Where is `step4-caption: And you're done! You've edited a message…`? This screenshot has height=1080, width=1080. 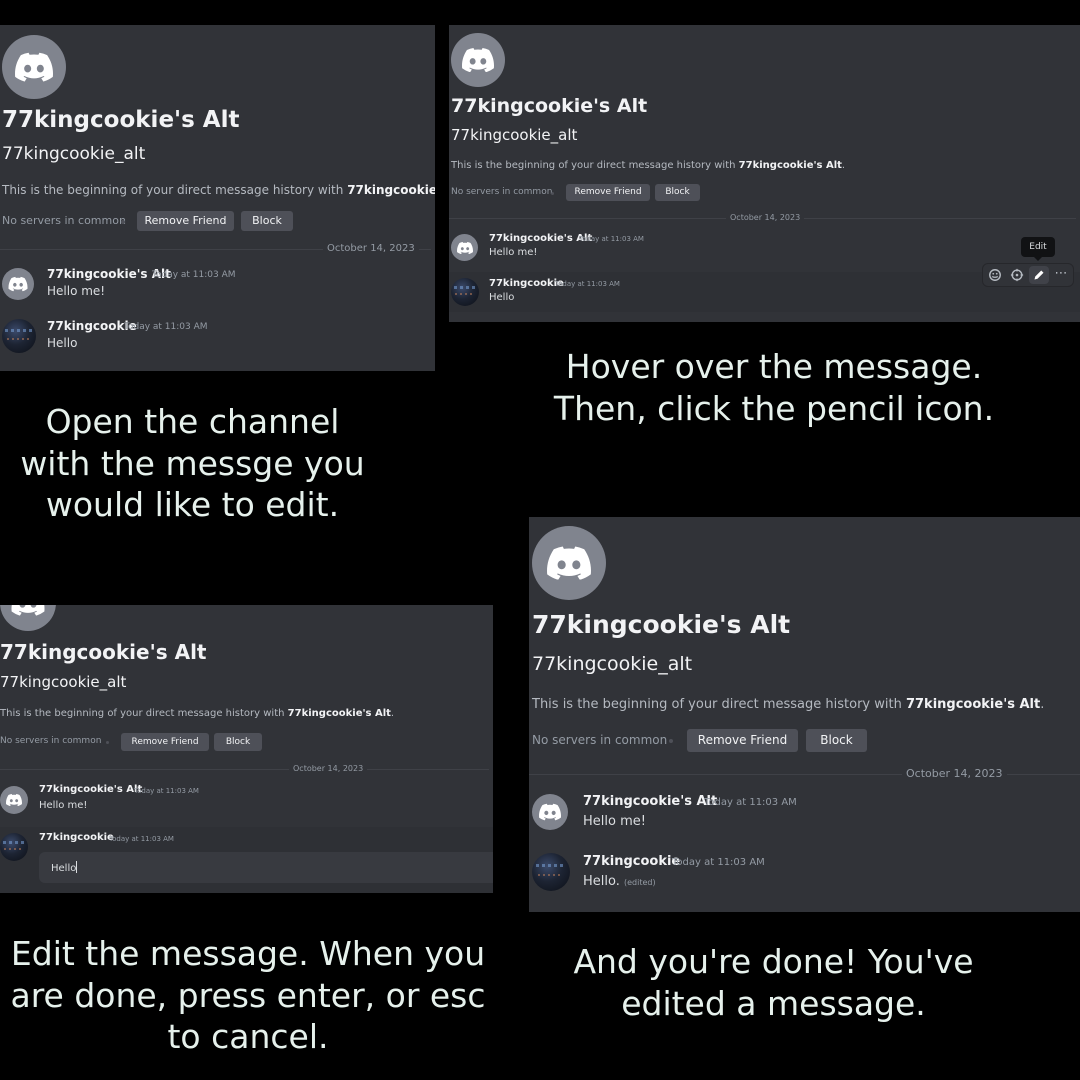 step4-caption: And you're done! You've edited a message… is located at coordinates (773, 982).